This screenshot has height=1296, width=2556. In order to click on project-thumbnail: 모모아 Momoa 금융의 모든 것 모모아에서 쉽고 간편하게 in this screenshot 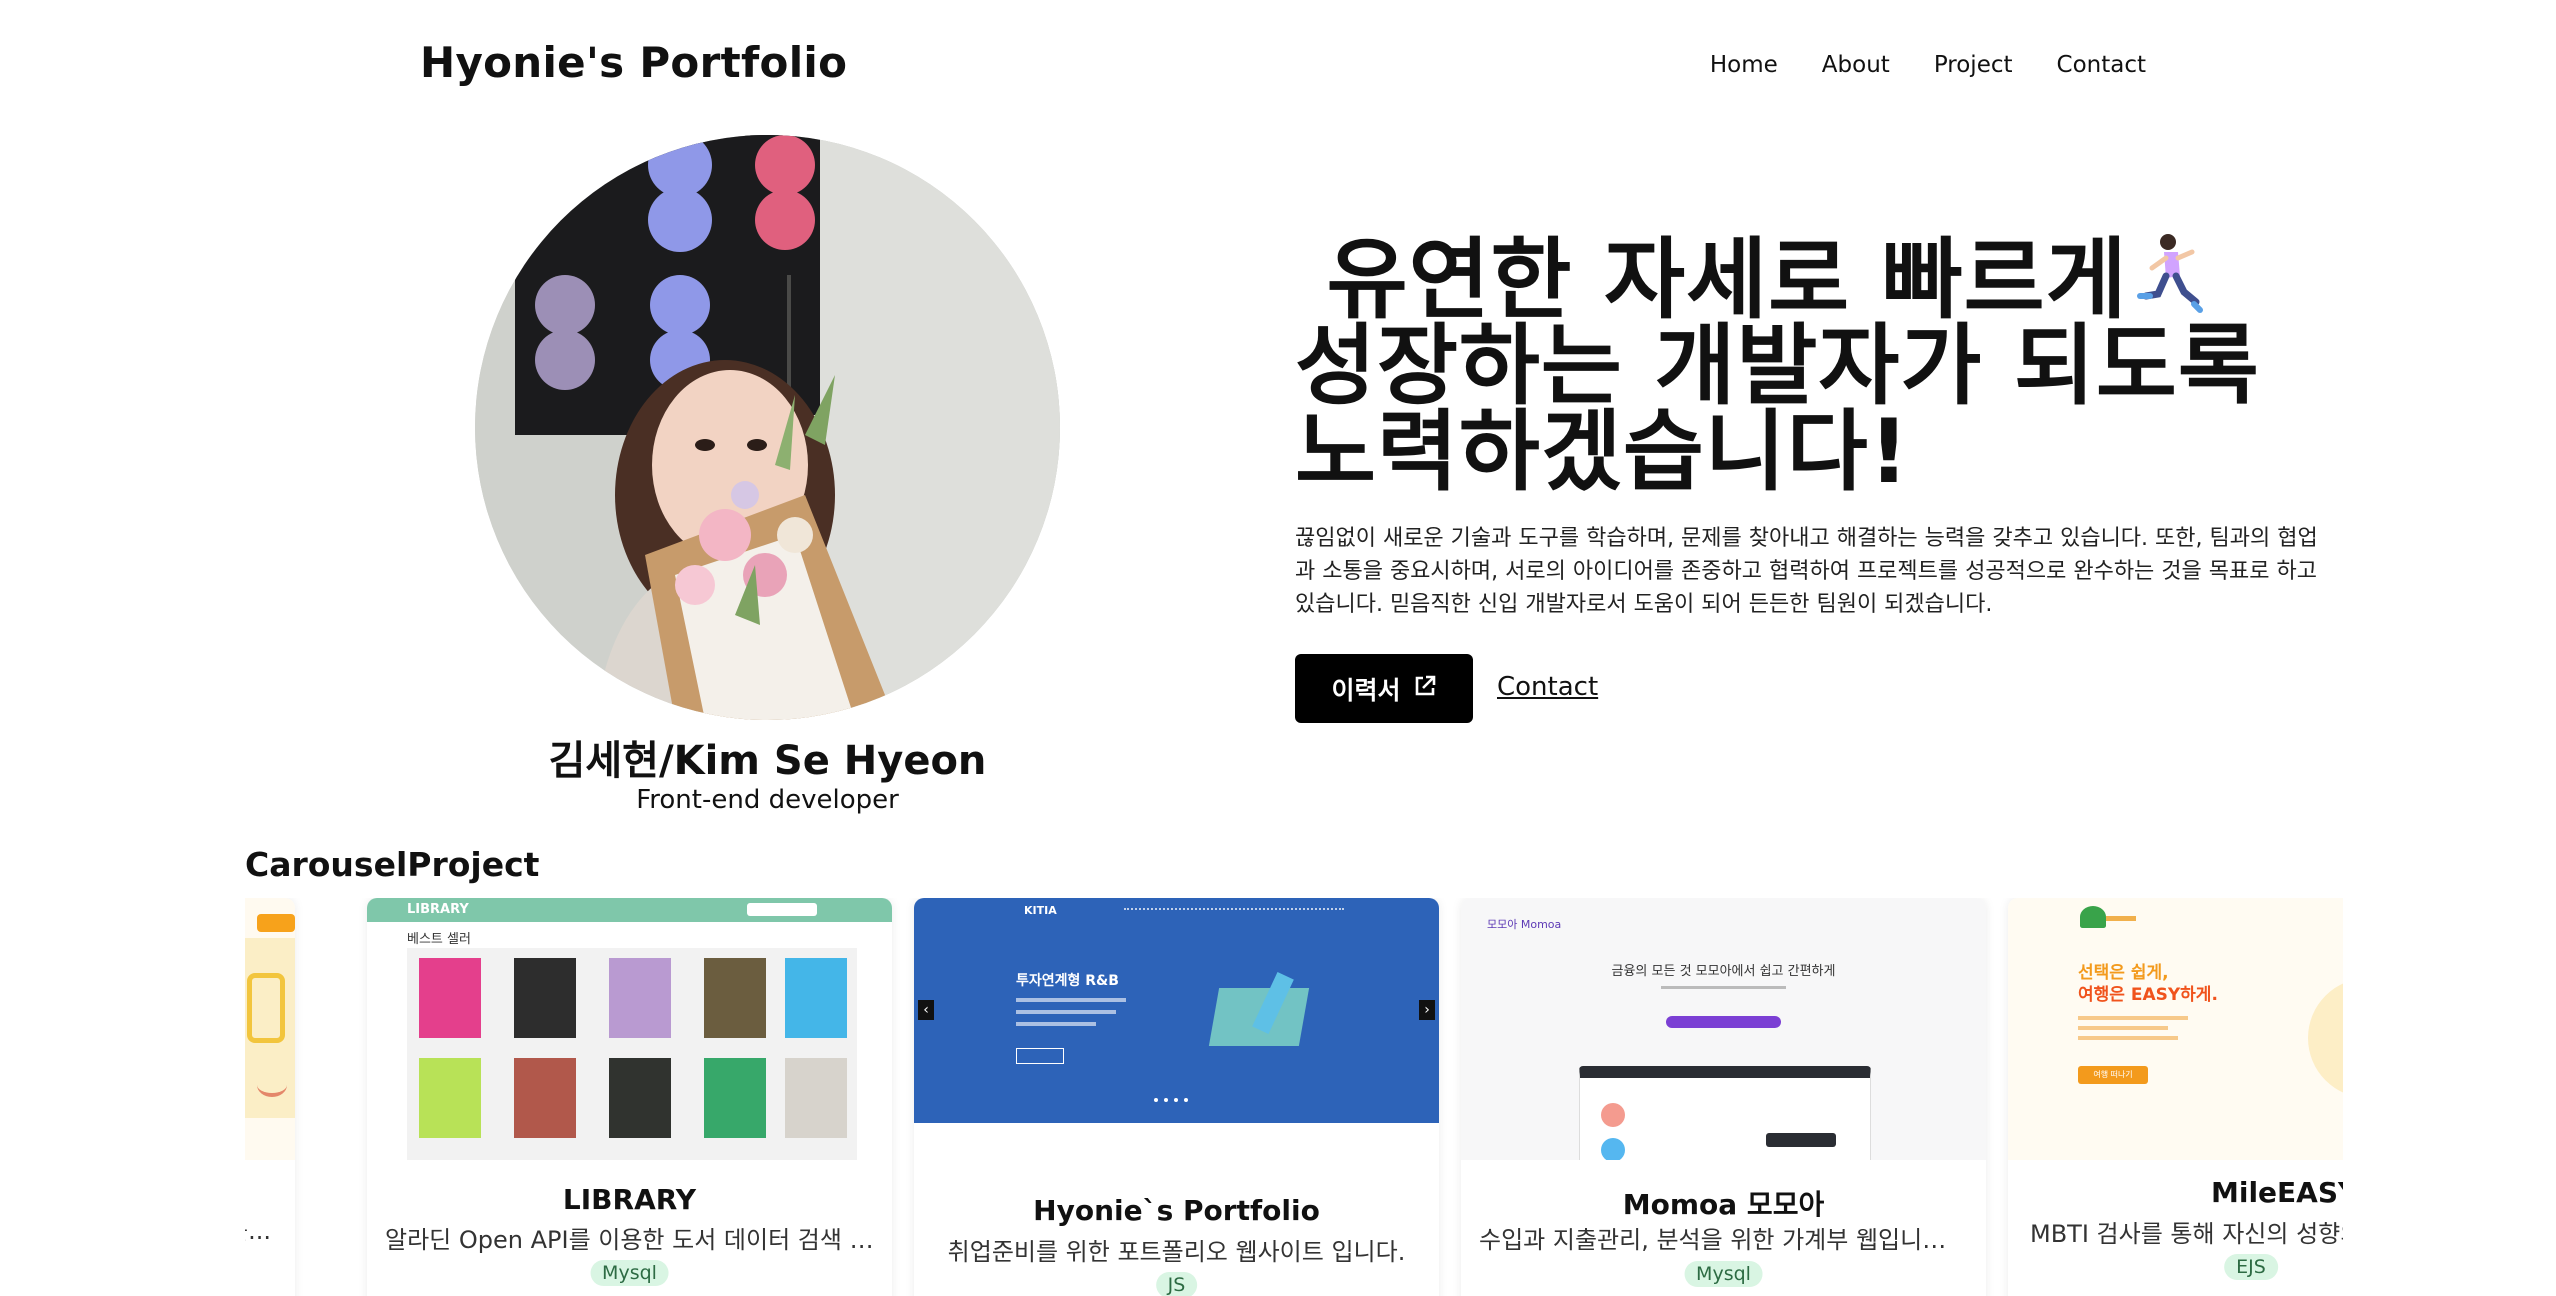, I will do `click(1723, 1029)`.